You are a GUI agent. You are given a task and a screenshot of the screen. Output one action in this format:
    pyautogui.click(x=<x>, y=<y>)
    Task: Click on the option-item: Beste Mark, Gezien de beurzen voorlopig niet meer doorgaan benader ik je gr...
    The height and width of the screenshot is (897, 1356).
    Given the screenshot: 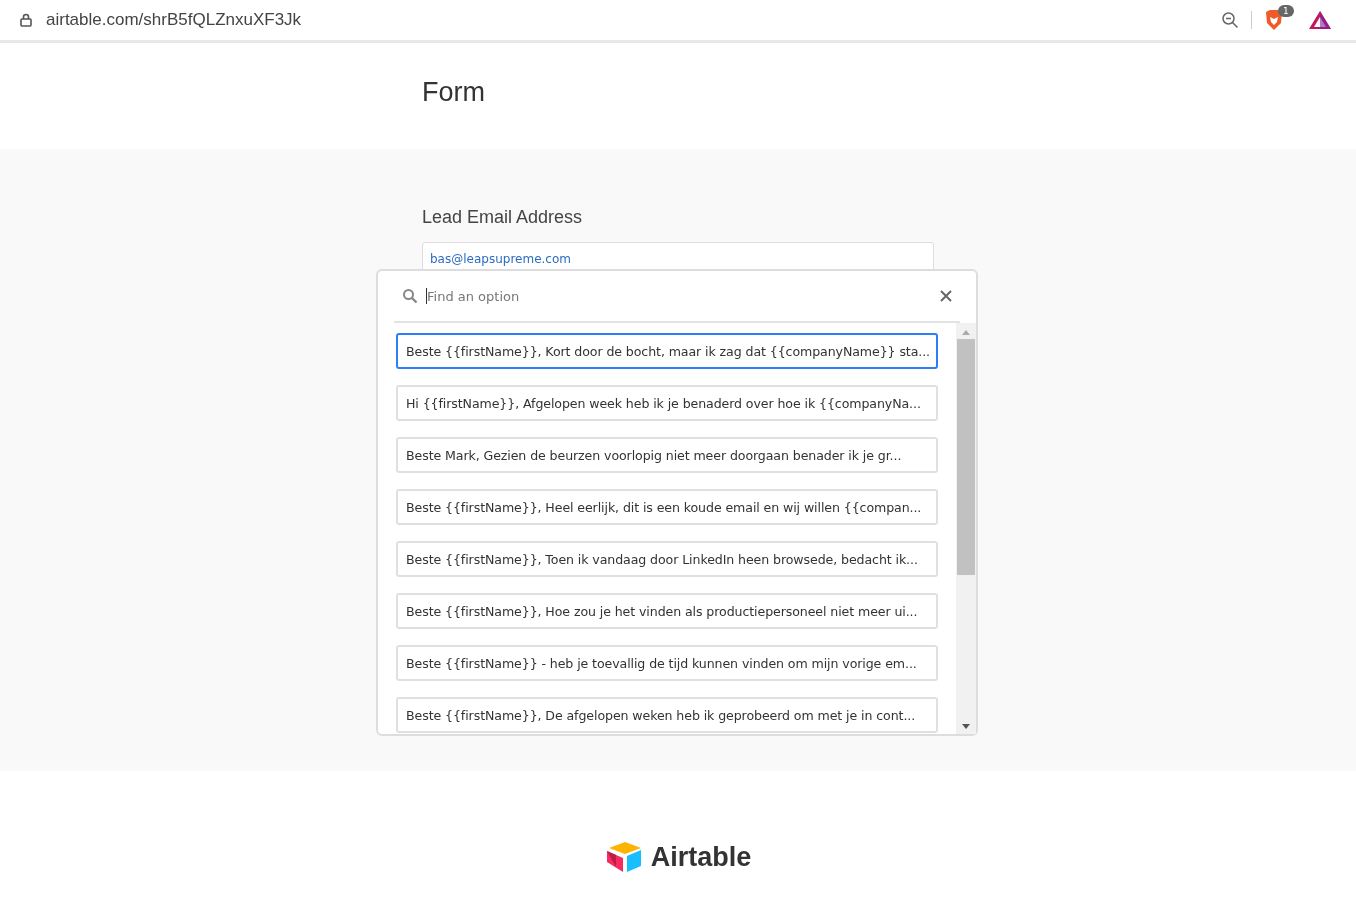 What is the action you would take?
    pyautogui.click(x=667, y=455)
    